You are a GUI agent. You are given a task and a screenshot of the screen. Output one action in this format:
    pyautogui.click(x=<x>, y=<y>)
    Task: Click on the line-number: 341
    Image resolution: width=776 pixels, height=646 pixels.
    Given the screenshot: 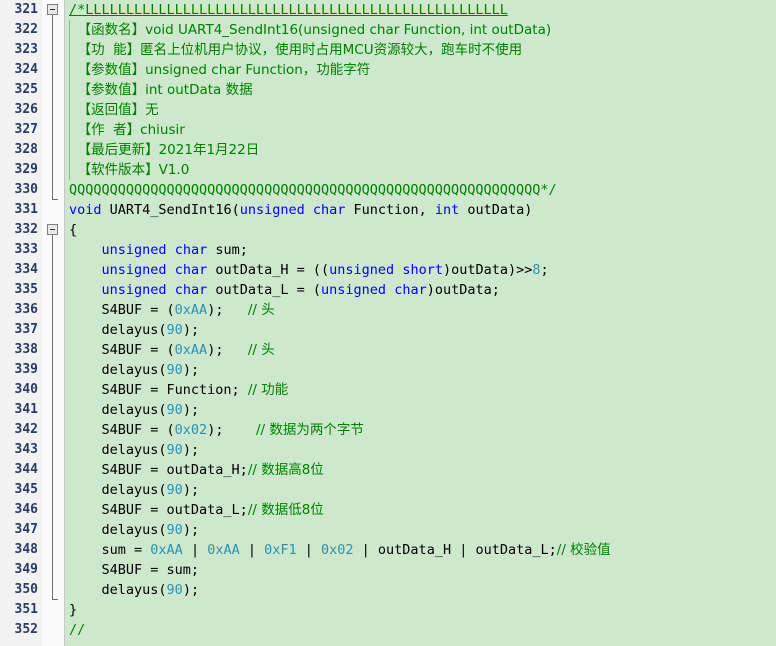 What is the action you would take?
    pyautogui.click(x=26, y=409)
    